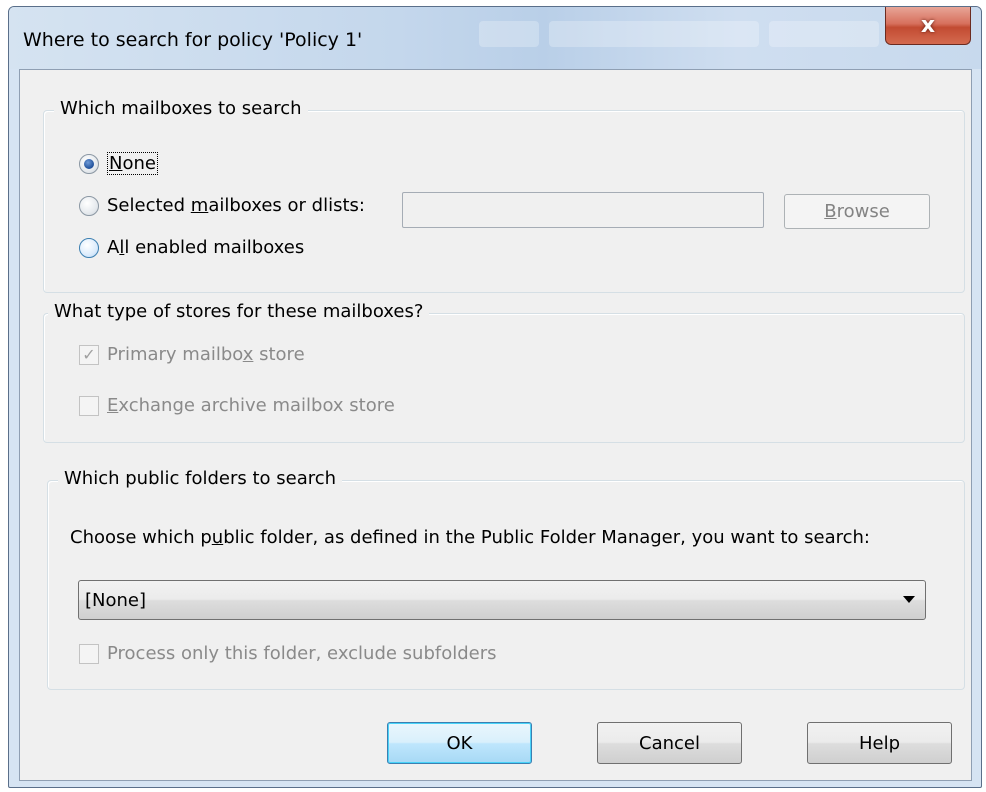 Image resolution: width=986 pixels, height=792 pixels. I want to click on browse-button: Browse, so click(857, 211).